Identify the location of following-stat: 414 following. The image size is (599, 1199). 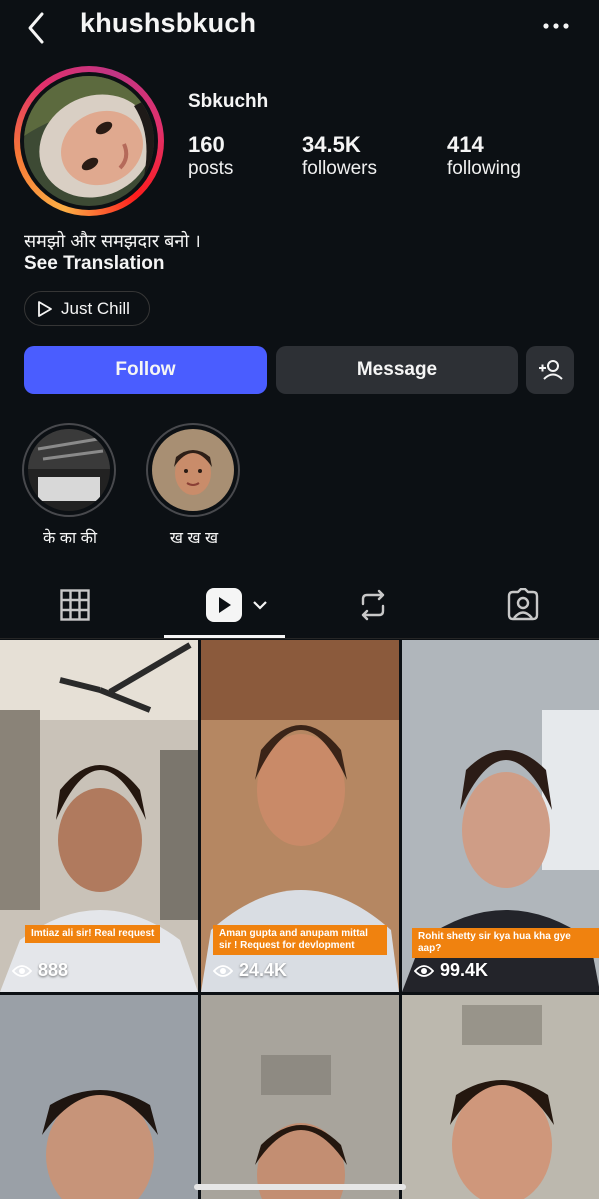
(484, 156).